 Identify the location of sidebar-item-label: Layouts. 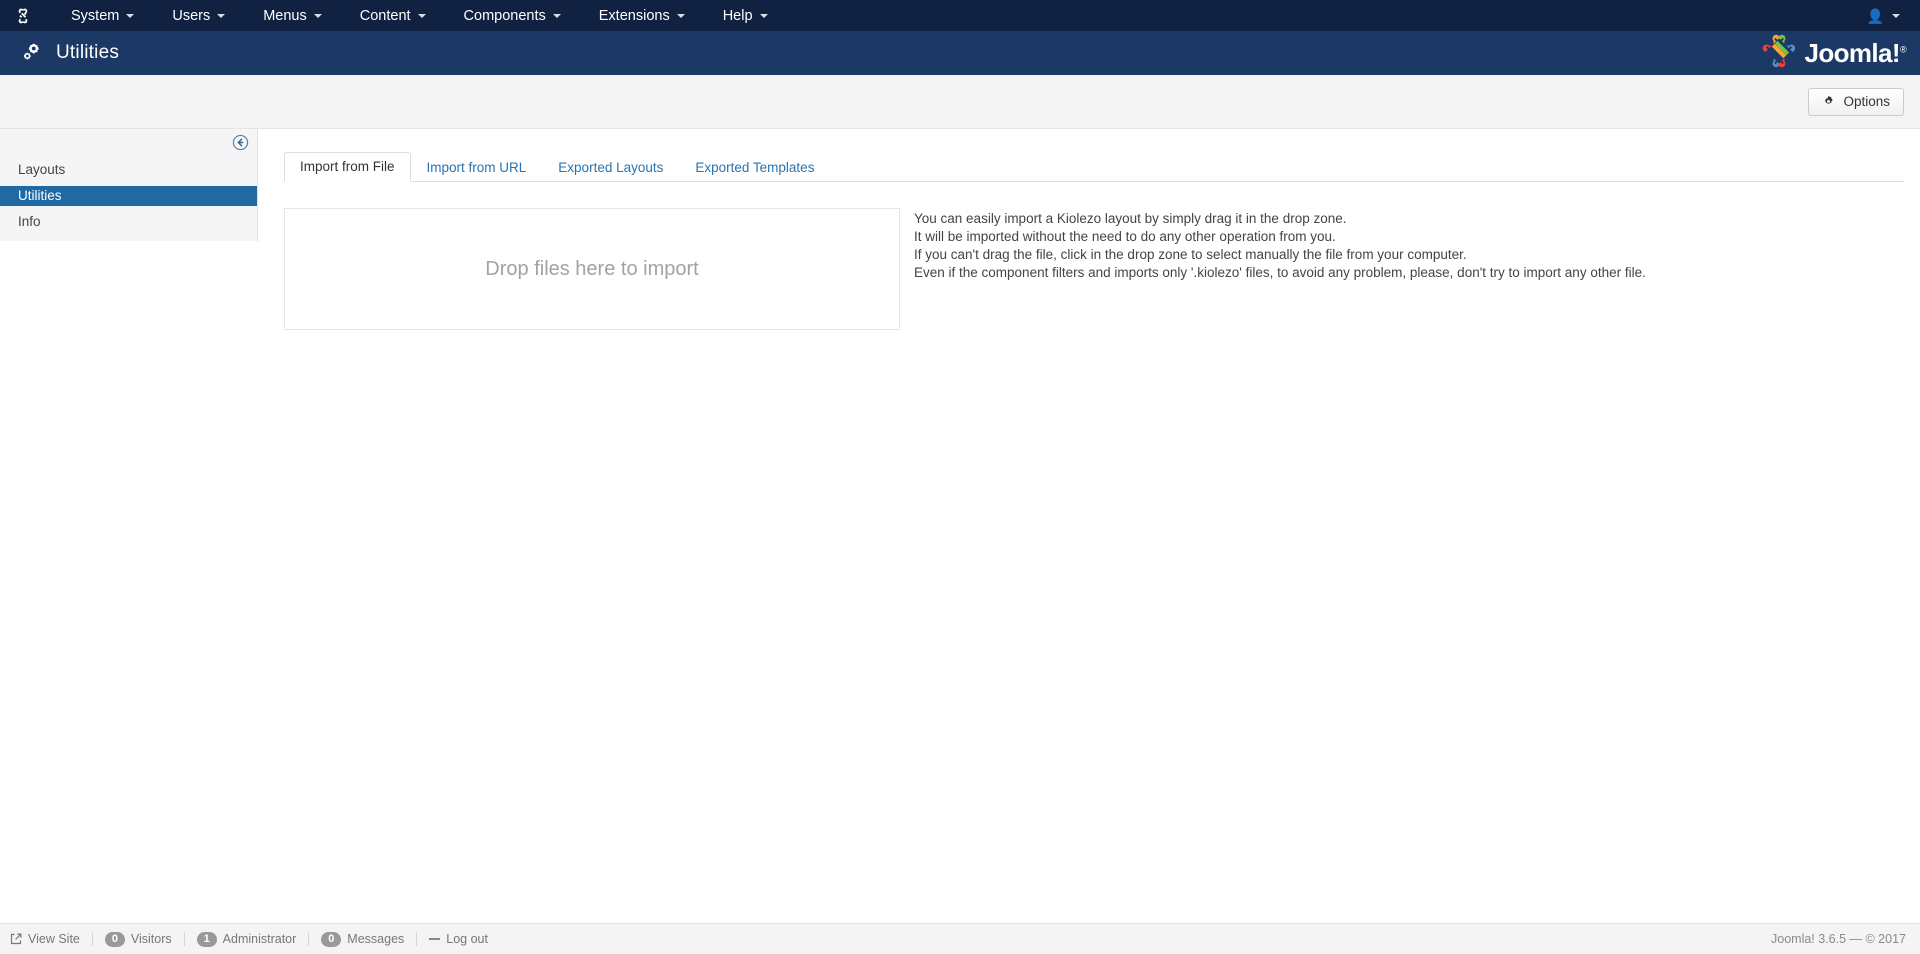
(42, 169).